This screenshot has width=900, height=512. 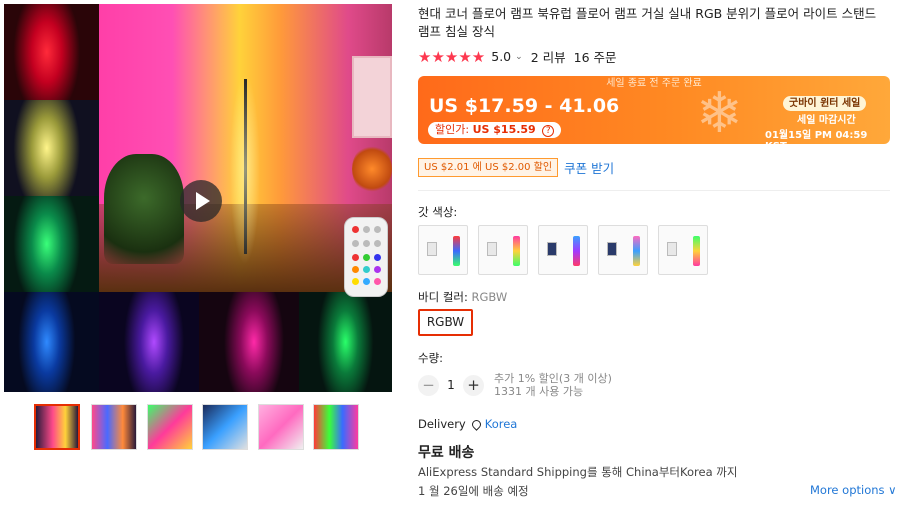 I want to click on body-color-label: 바디 컬러:, so click(x=443, y=297).